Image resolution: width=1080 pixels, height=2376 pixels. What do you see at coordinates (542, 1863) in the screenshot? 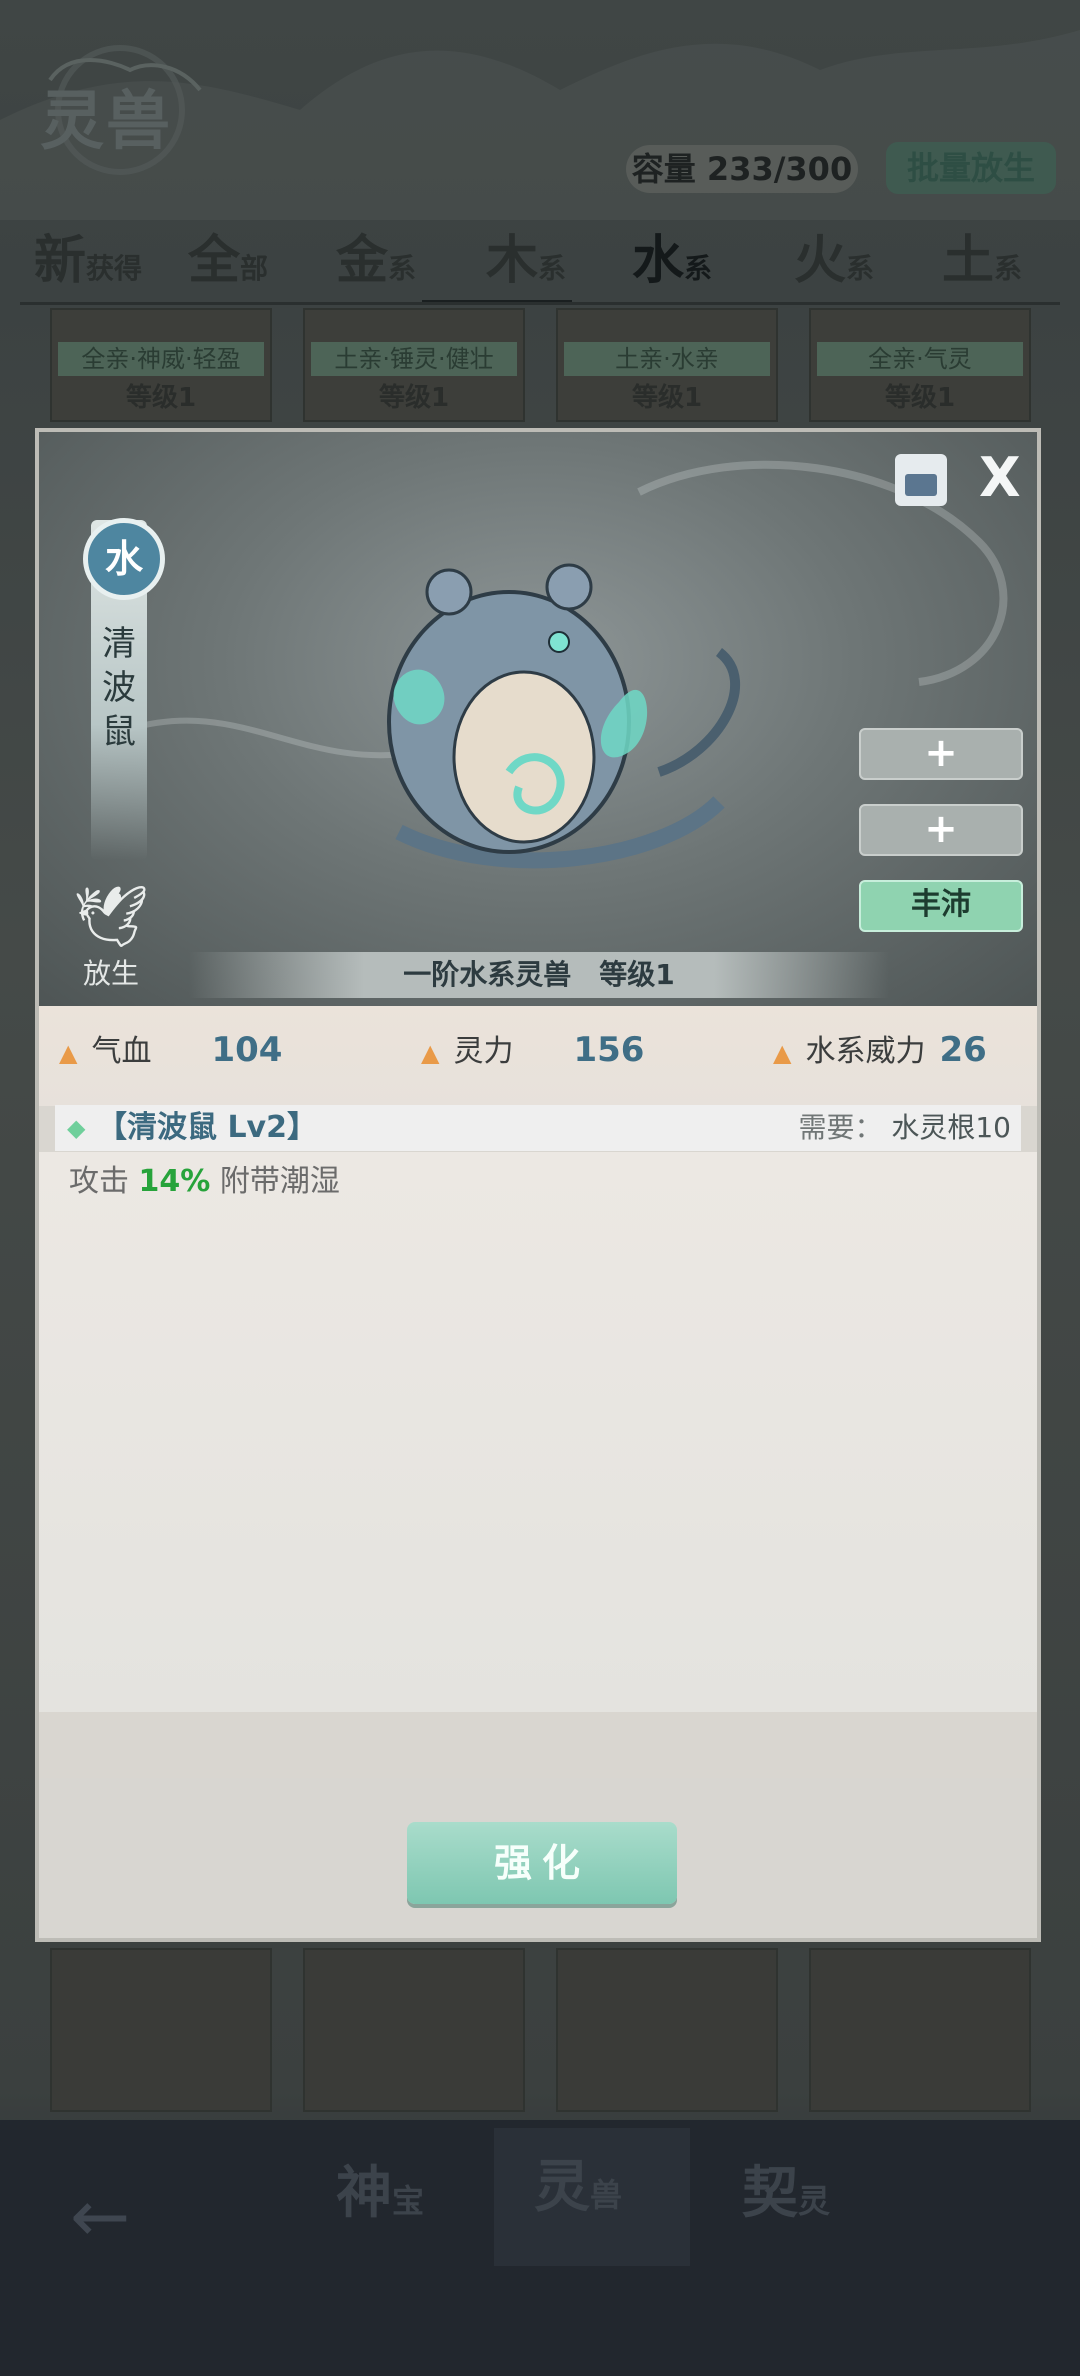
I see `strengthen-button: 强化` at bounding box center [542, 1863].